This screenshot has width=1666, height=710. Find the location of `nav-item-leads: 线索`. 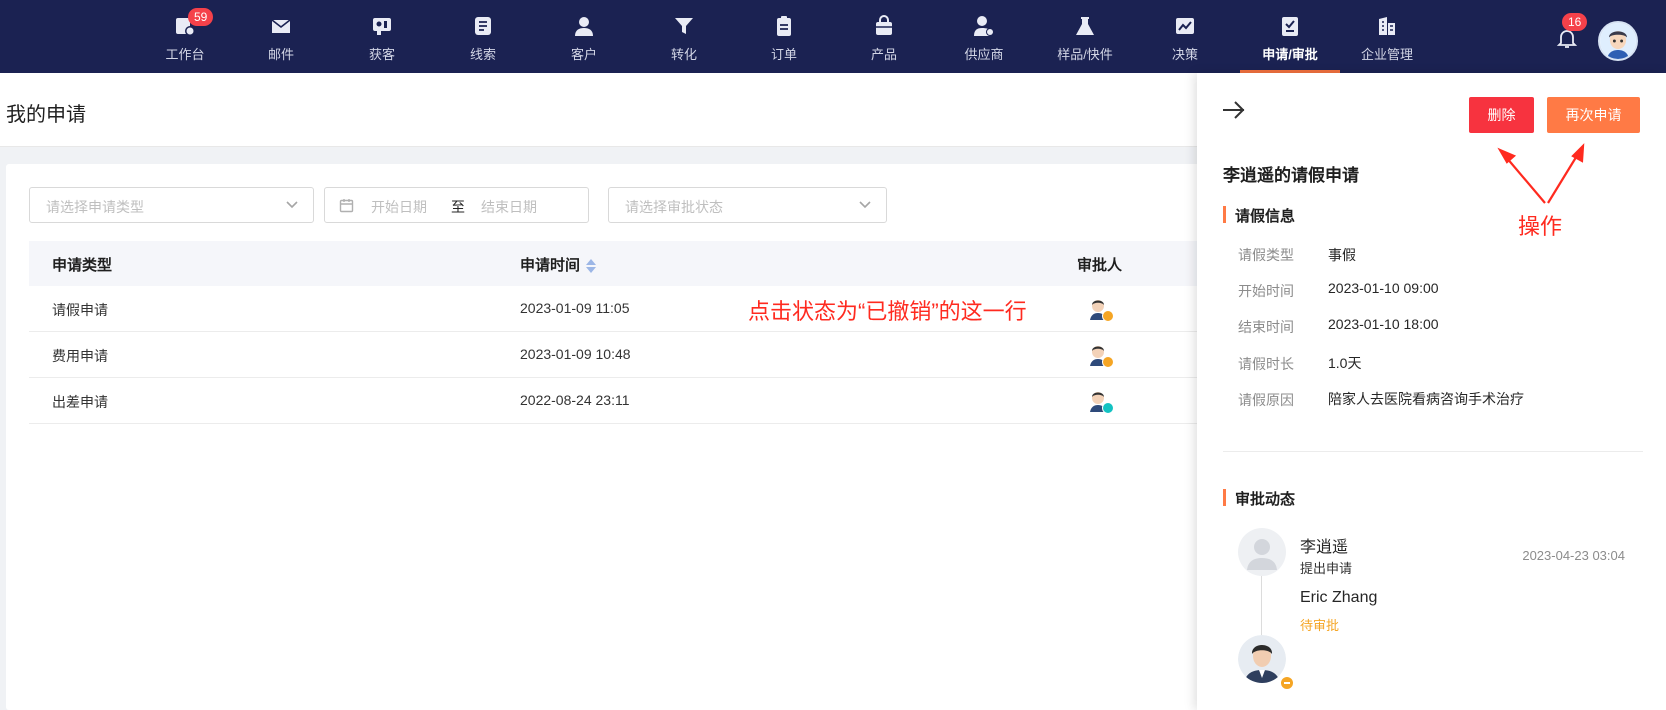

nav-item-leads: 线索 is located at coordinates (483, 36).